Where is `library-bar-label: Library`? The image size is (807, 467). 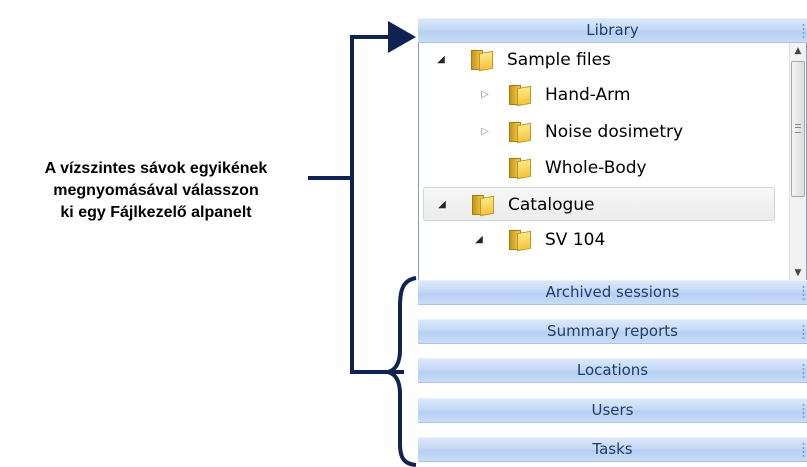 library-bar-label: Library is located at coordinates (612, 30).